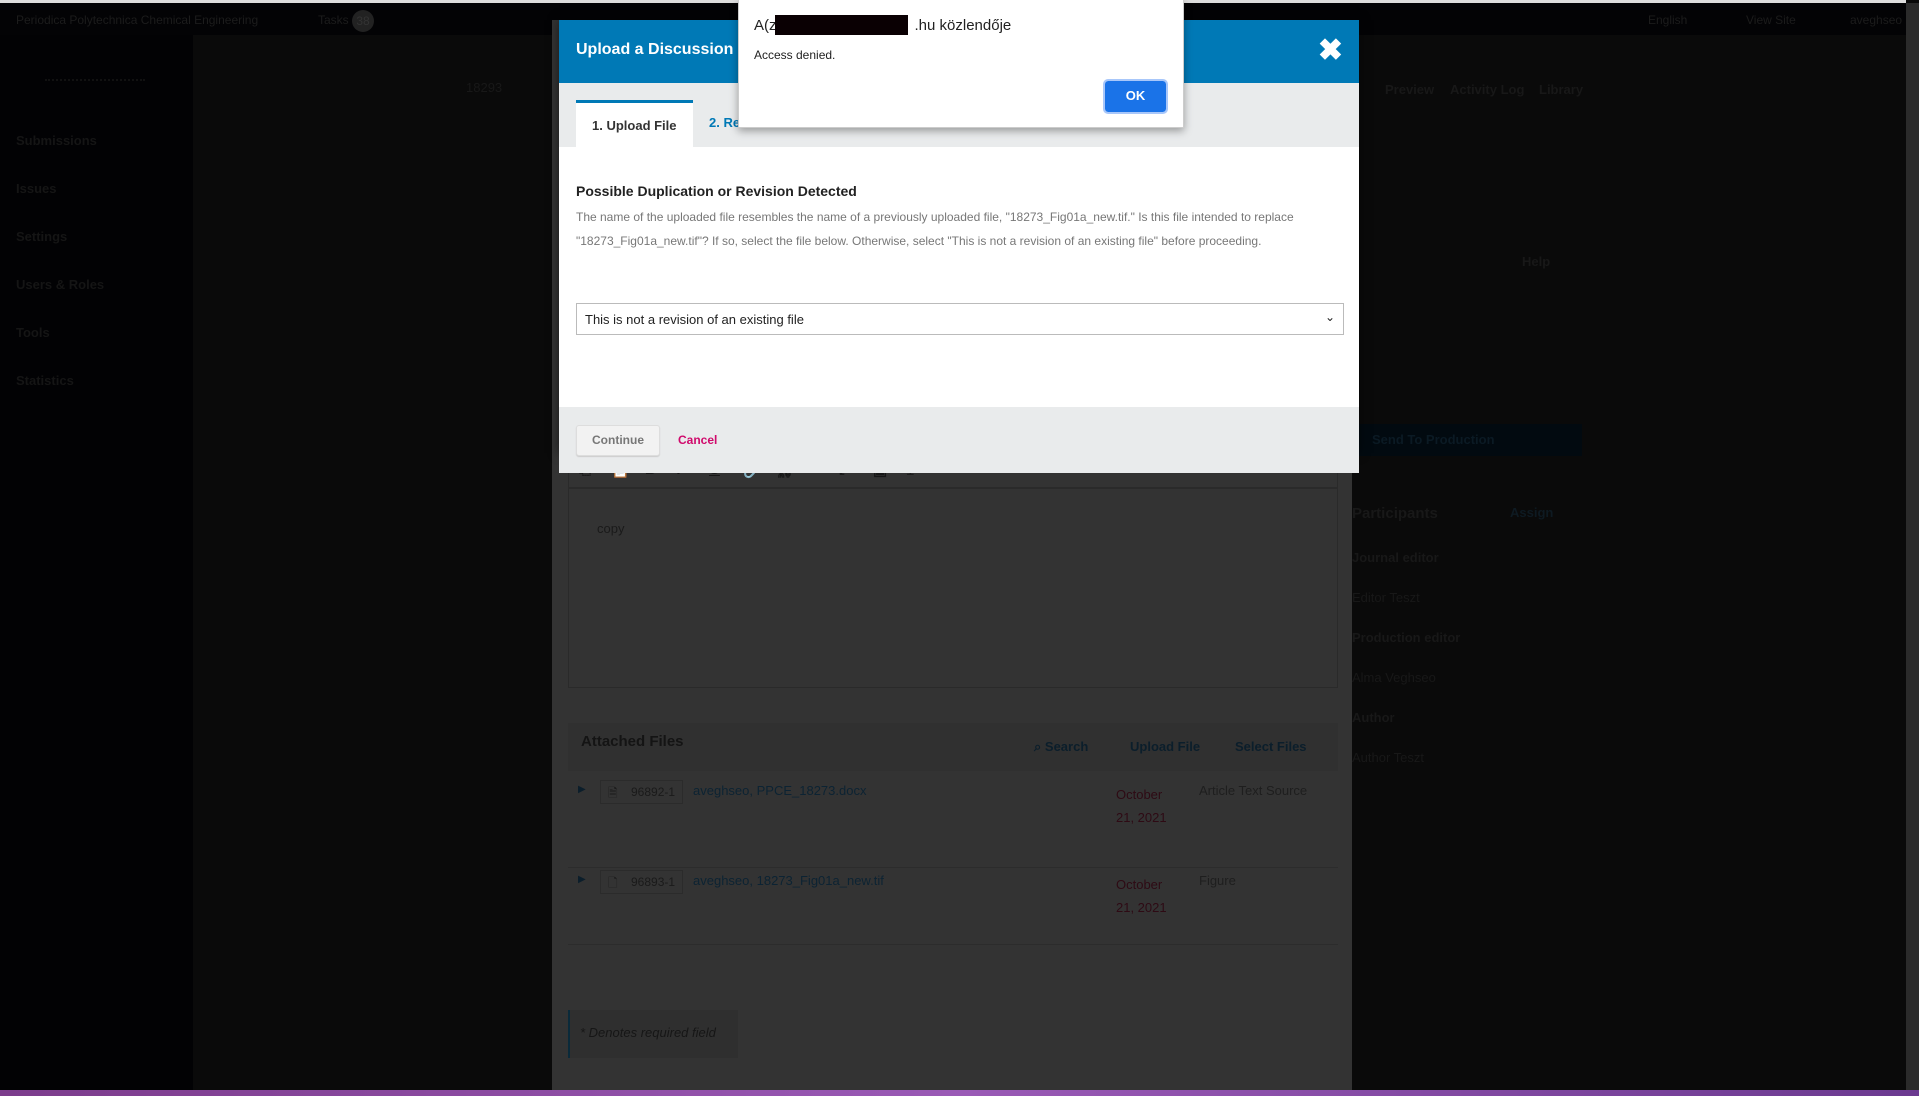 The width and height of the screenshot is (1919, 1096). Describe the element at coordinates (1039, 746) in the screenshot. I see `search-icon: ⌕` at that location.